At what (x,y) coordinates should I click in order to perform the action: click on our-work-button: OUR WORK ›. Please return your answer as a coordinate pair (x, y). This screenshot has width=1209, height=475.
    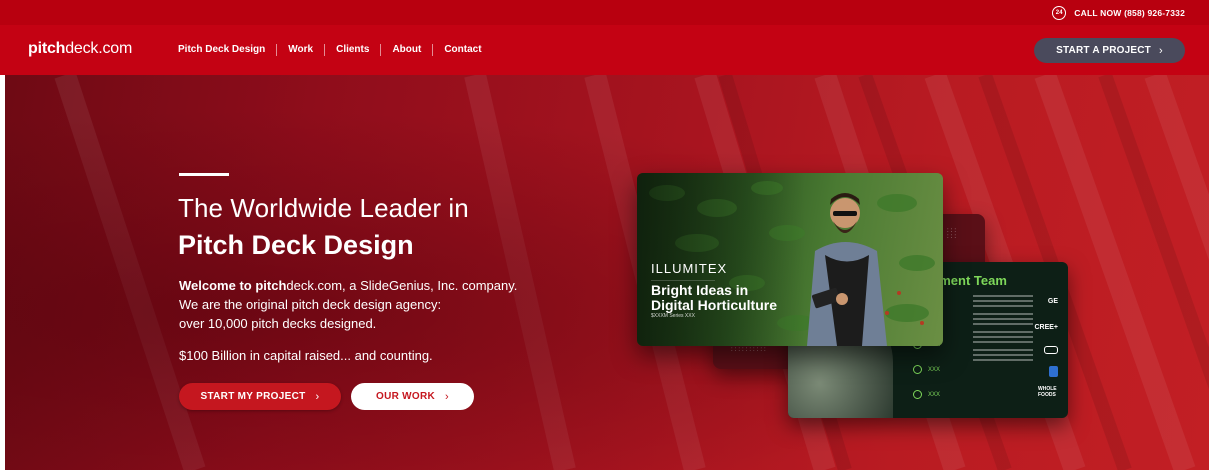
    Looking at the image, I should click on (412, 396).